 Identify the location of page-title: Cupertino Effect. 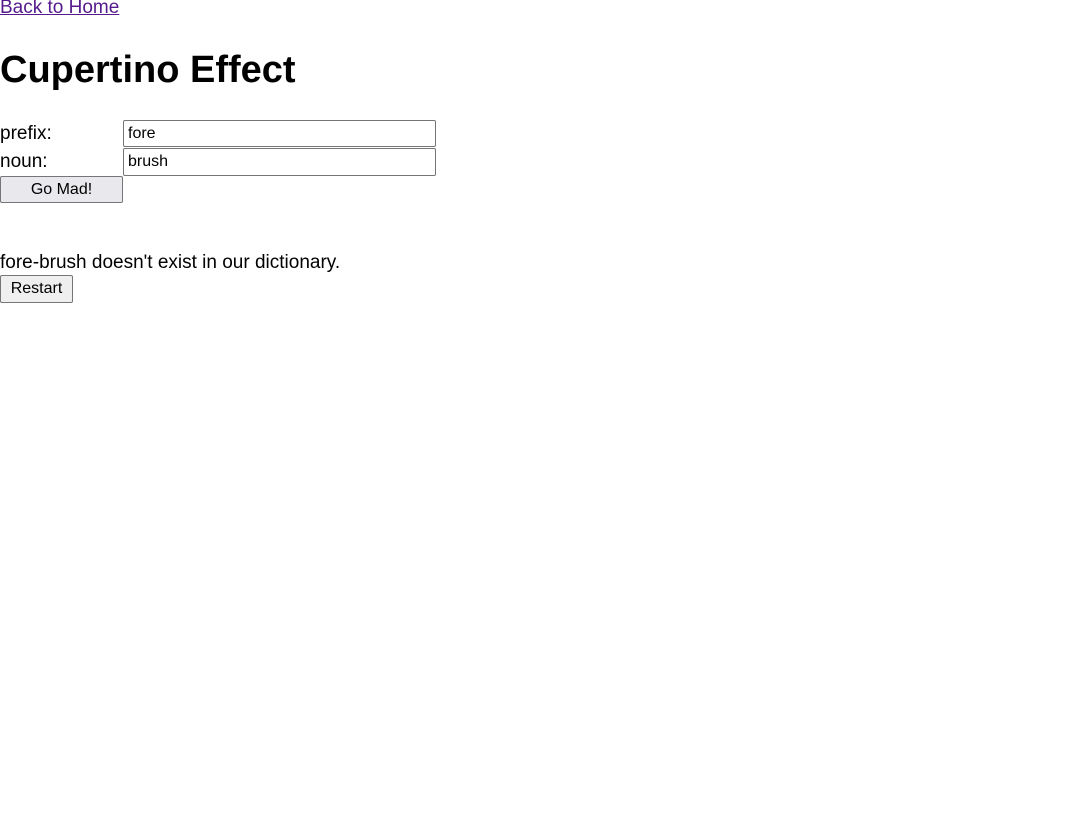
(148, 70).